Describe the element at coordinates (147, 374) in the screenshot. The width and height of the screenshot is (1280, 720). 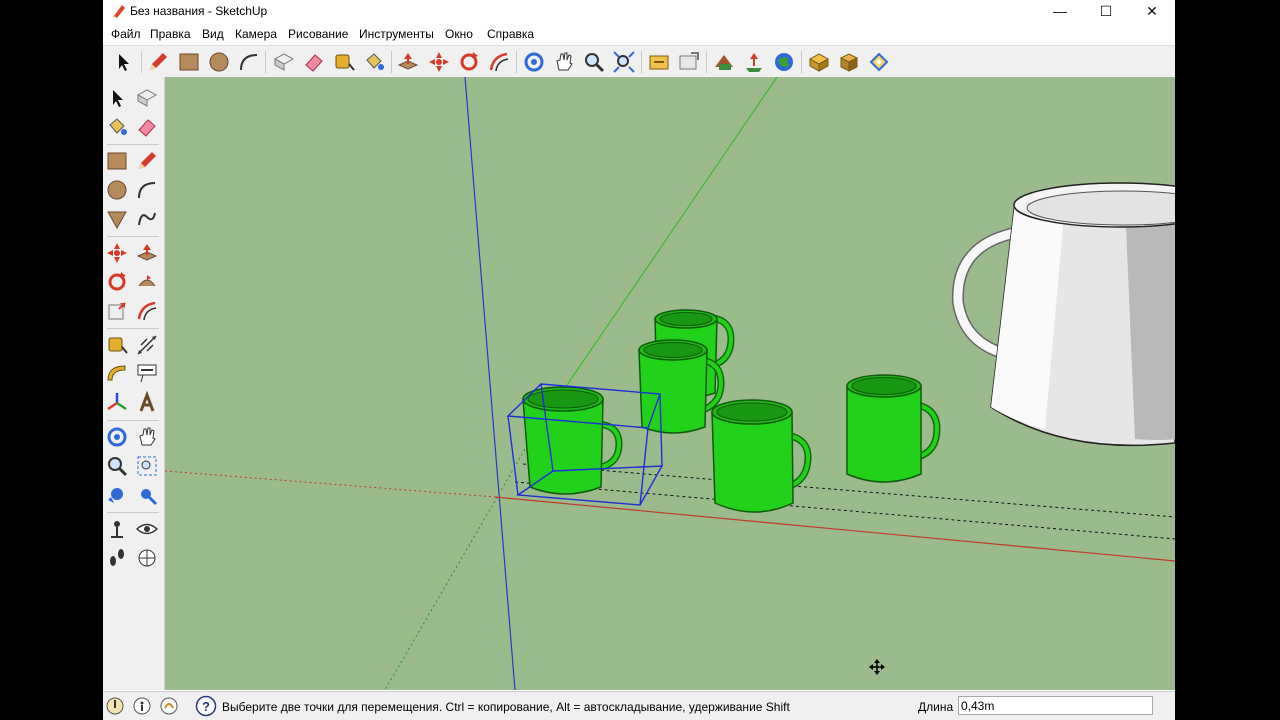
I see `text-icon` at that location.